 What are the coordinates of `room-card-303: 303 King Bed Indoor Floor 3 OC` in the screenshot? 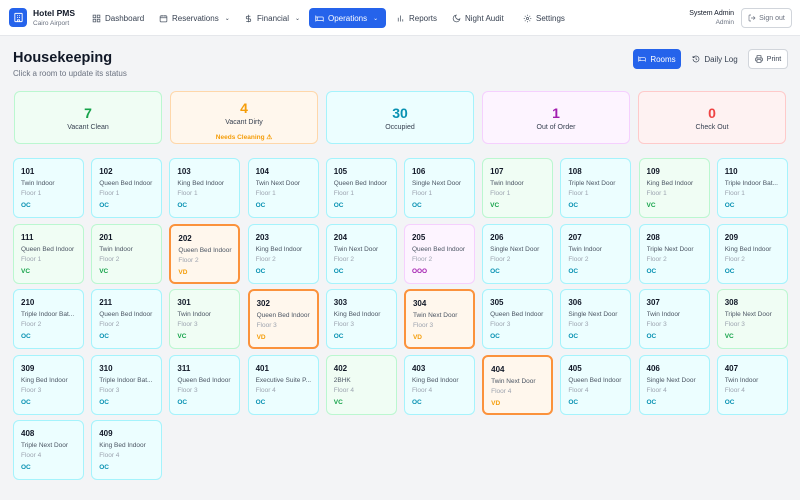 It's located at (361, 319).